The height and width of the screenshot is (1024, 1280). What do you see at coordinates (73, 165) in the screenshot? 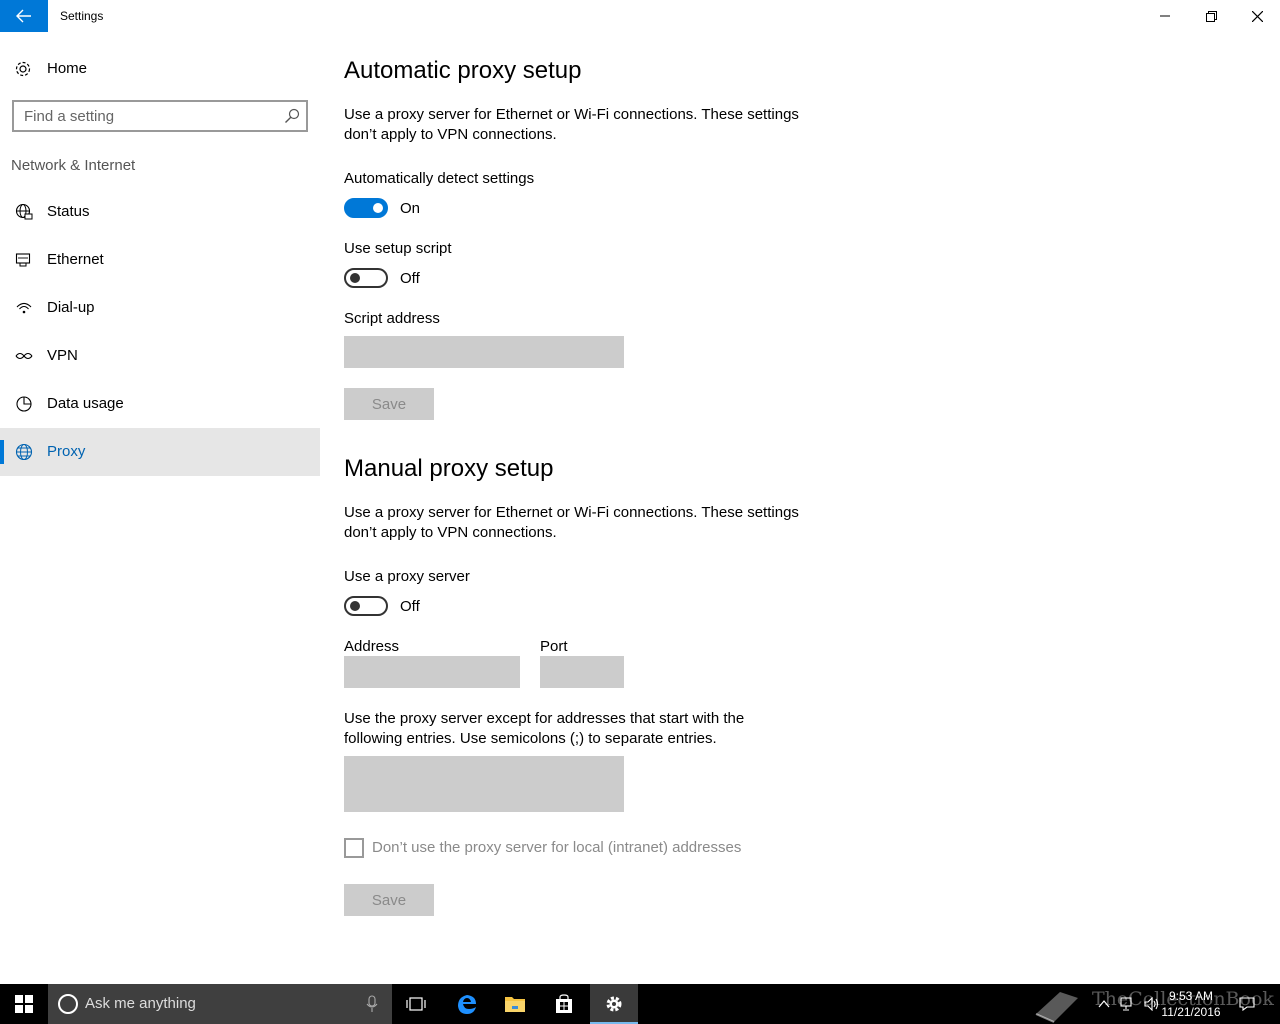
I see `section-title: Network & Internet` at bounding box center [73, 165].